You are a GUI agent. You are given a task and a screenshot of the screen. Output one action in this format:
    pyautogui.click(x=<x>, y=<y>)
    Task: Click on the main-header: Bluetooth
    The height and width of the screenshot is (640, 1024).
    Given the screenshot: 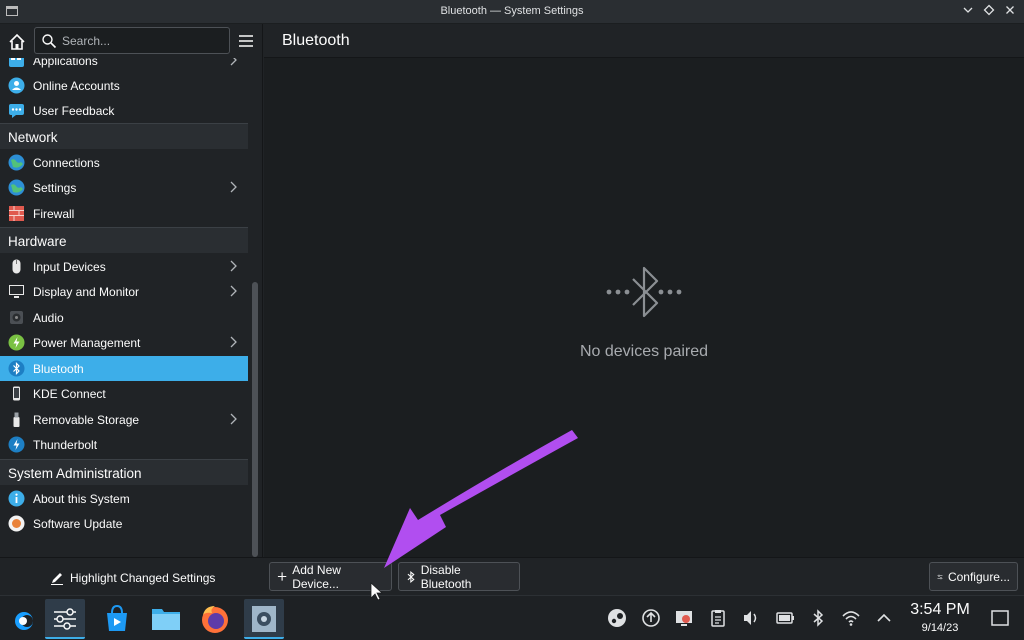 What is the action you would take?
    pyautogui.click(x=644, y=41)
    